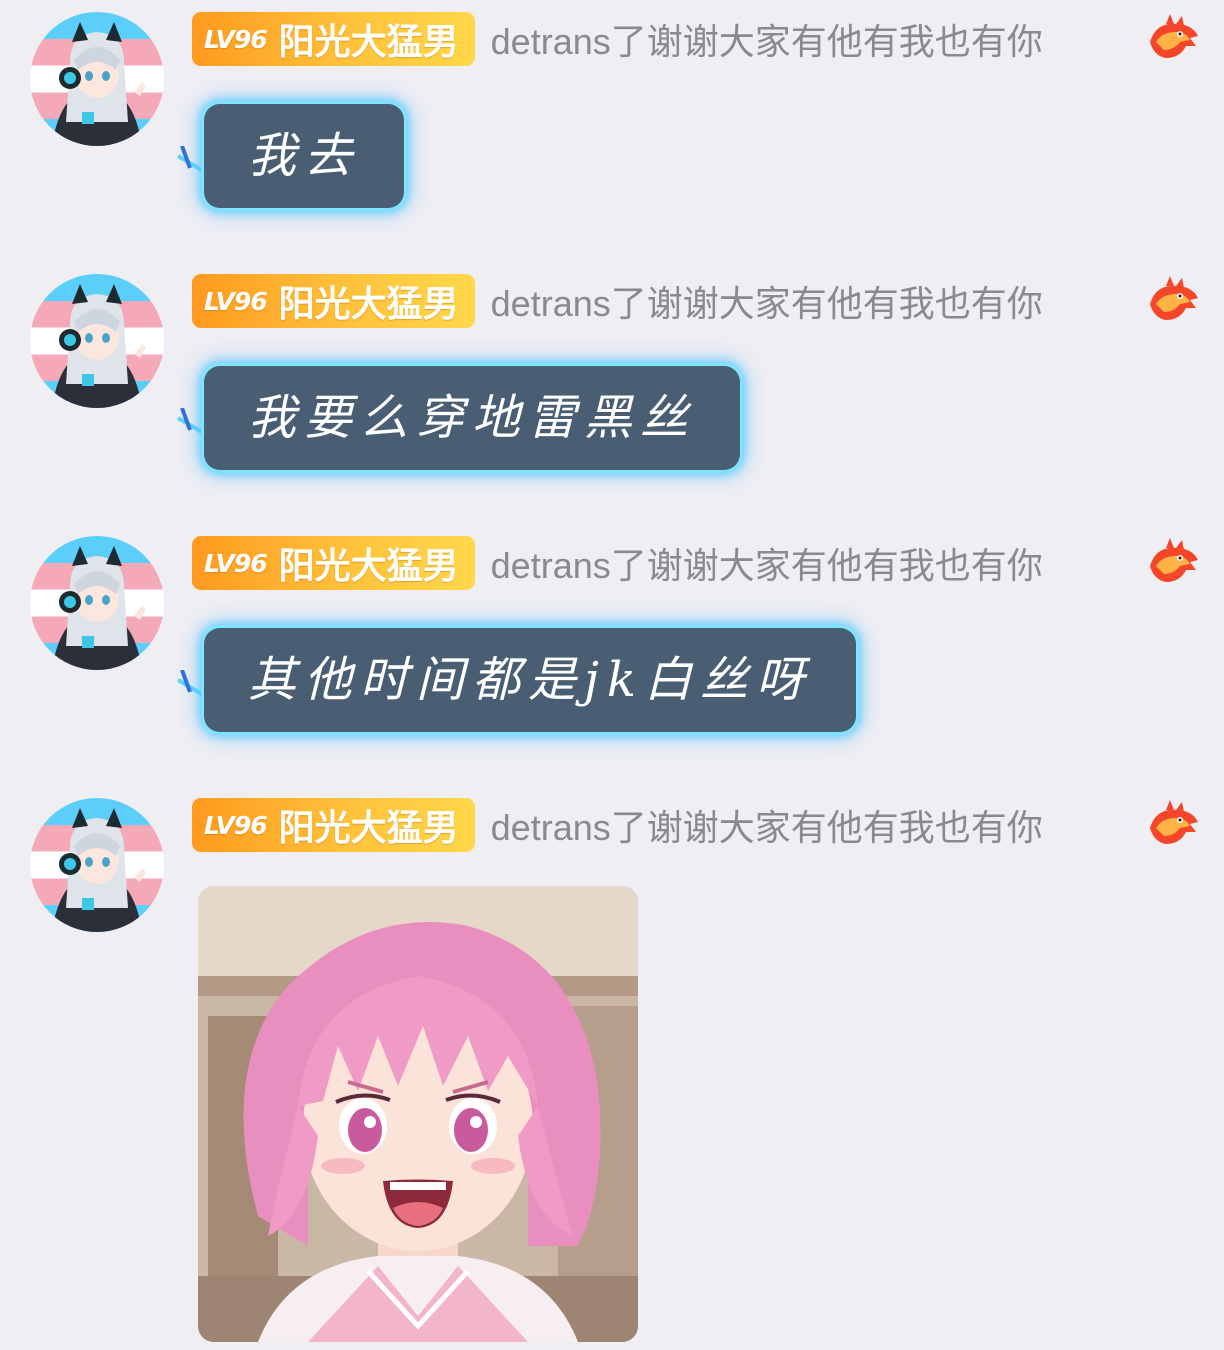 The width and height of the screenshot is (1224, 1350). I want to click on message-bubble-wrap: 其他时间都是jk白丝呀, so click(516, 671).